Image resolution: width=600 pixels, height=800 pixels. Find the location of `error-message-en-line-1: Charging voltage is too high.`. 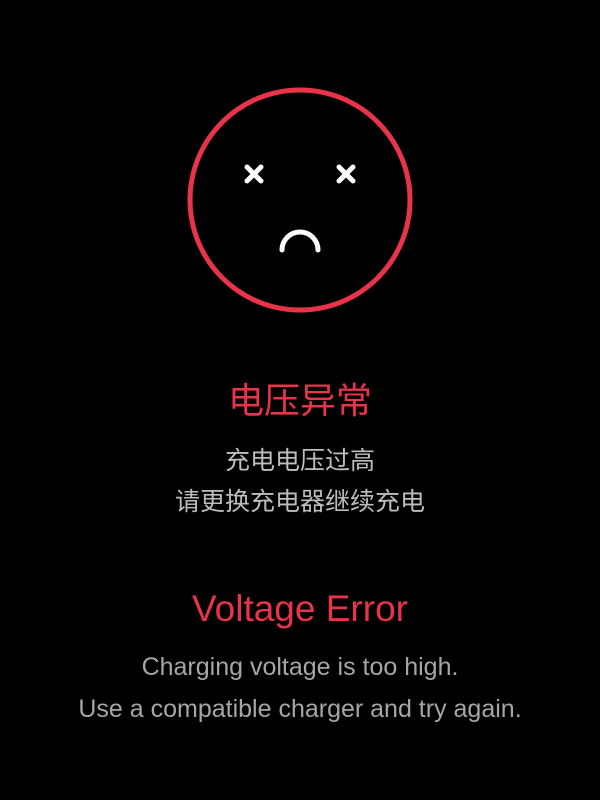

error-message-en-line-1: Charging voltage is too high. is located at coordinates (300, 667).